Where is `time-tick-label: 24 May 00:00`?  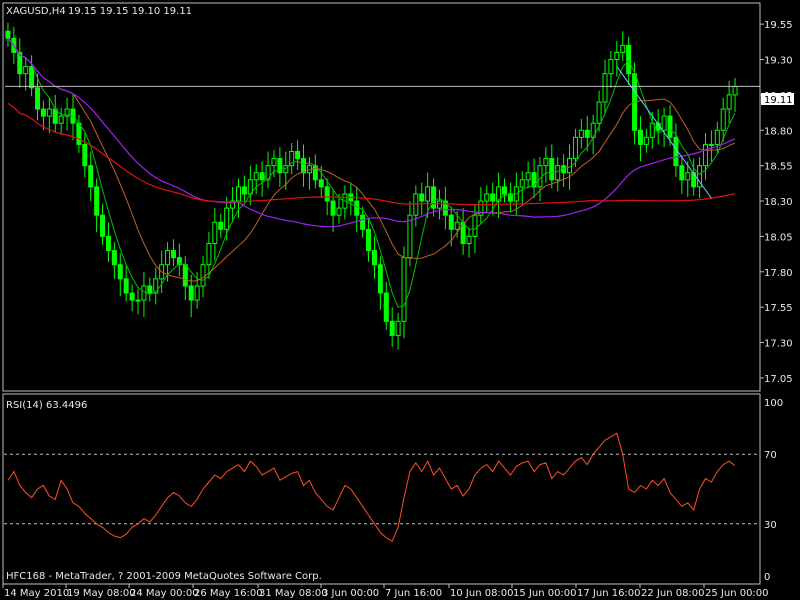 time-tick-label: 24 May 00:00 is located at coordinates (164, 593).